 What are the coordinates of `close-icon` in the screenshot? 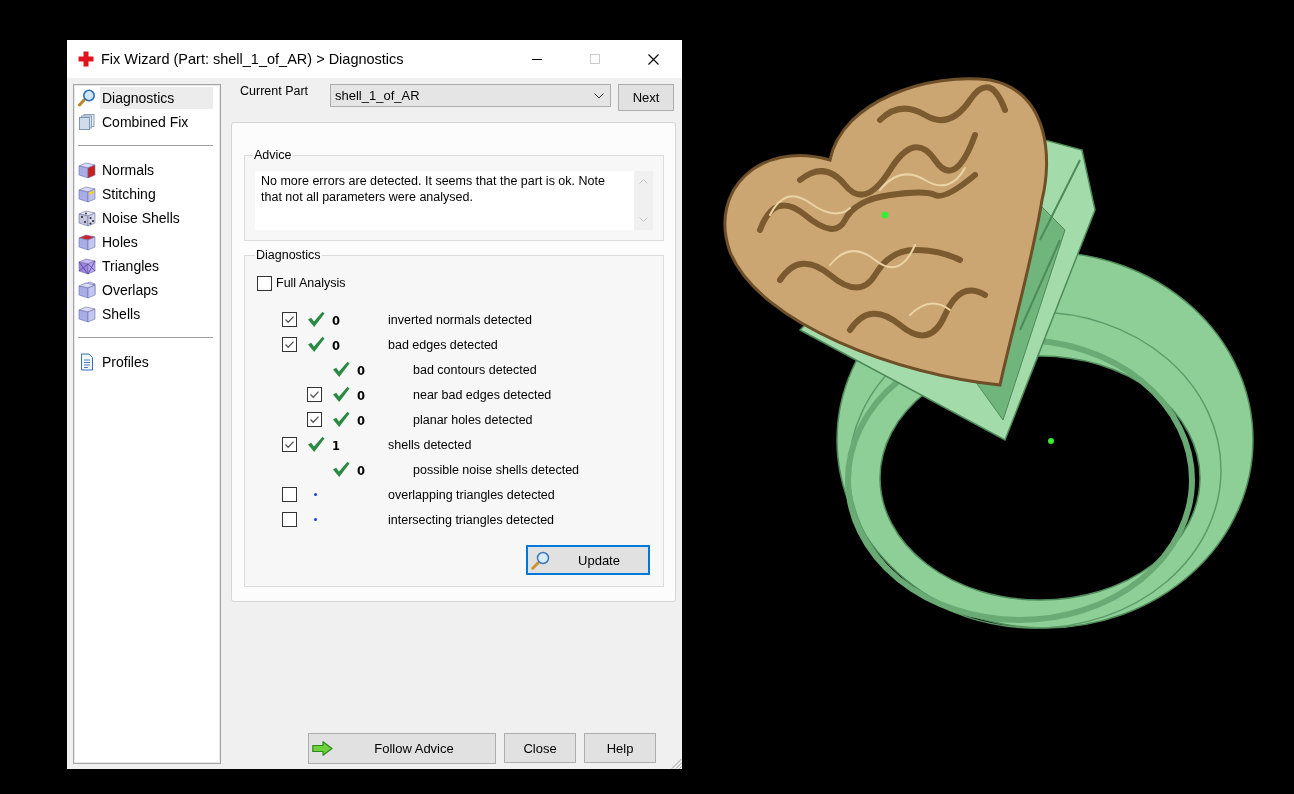 It's located at (653, 59).